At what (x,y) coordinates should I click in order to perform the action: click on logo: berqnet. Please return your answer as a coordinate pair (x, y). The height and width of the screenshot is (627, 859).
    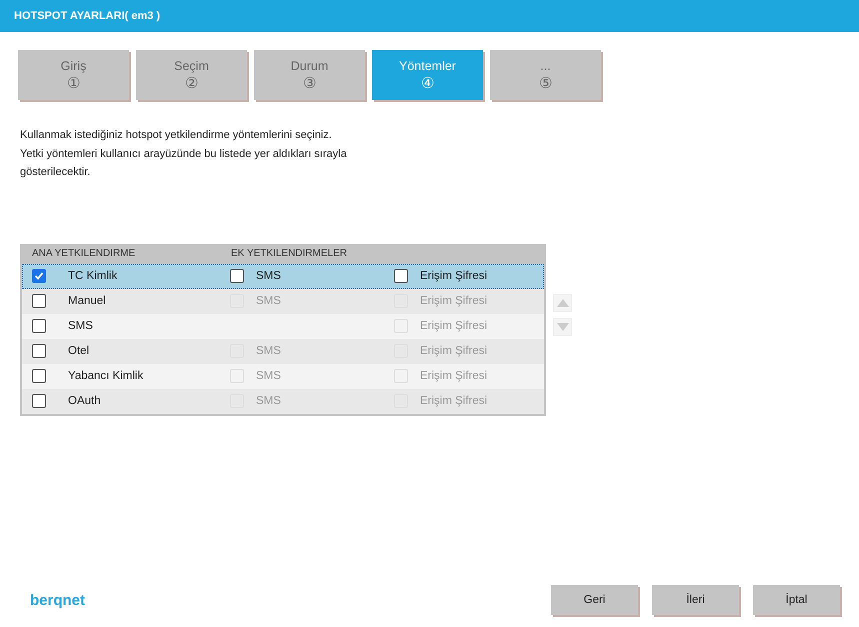
    Looking at the image, I should click on (58, 600).